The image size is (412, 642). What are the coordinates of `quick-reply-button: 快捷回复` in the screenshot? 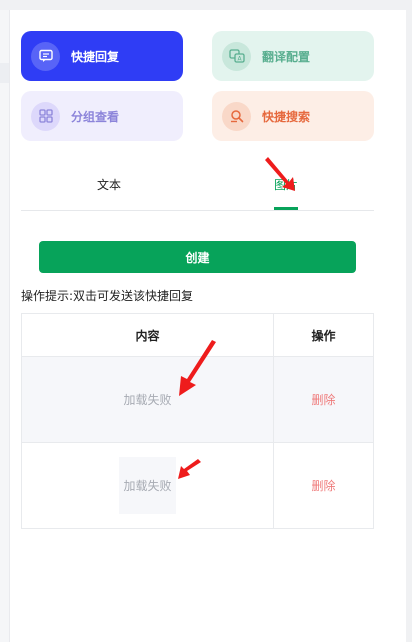 It's located at (102, 56).